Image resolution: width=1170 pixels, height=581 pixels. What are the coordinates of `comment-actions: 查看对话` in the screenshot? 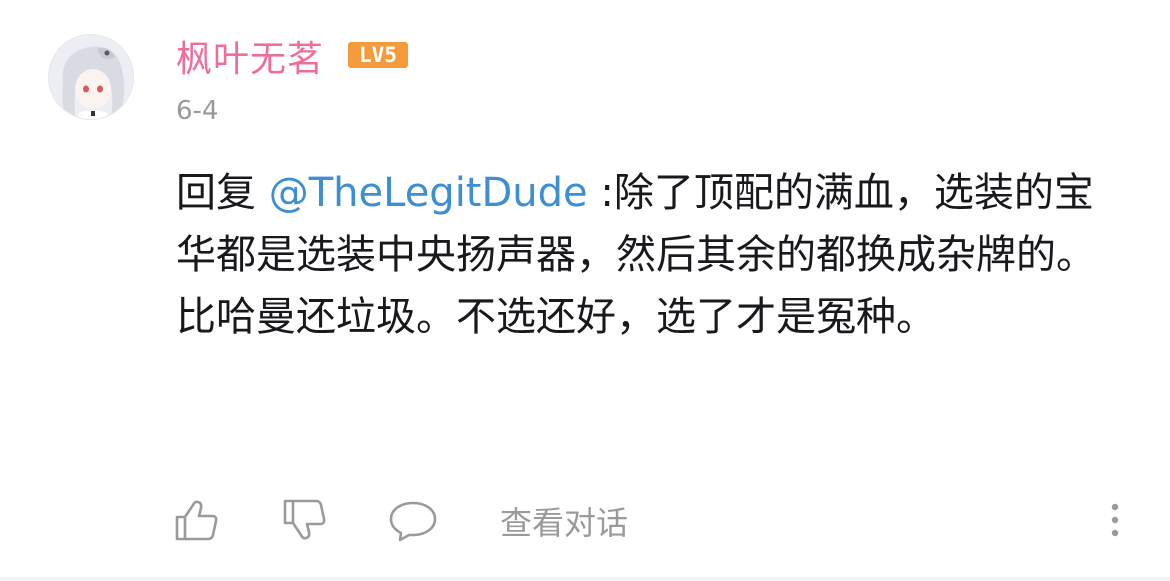 It's located at (585, 520).